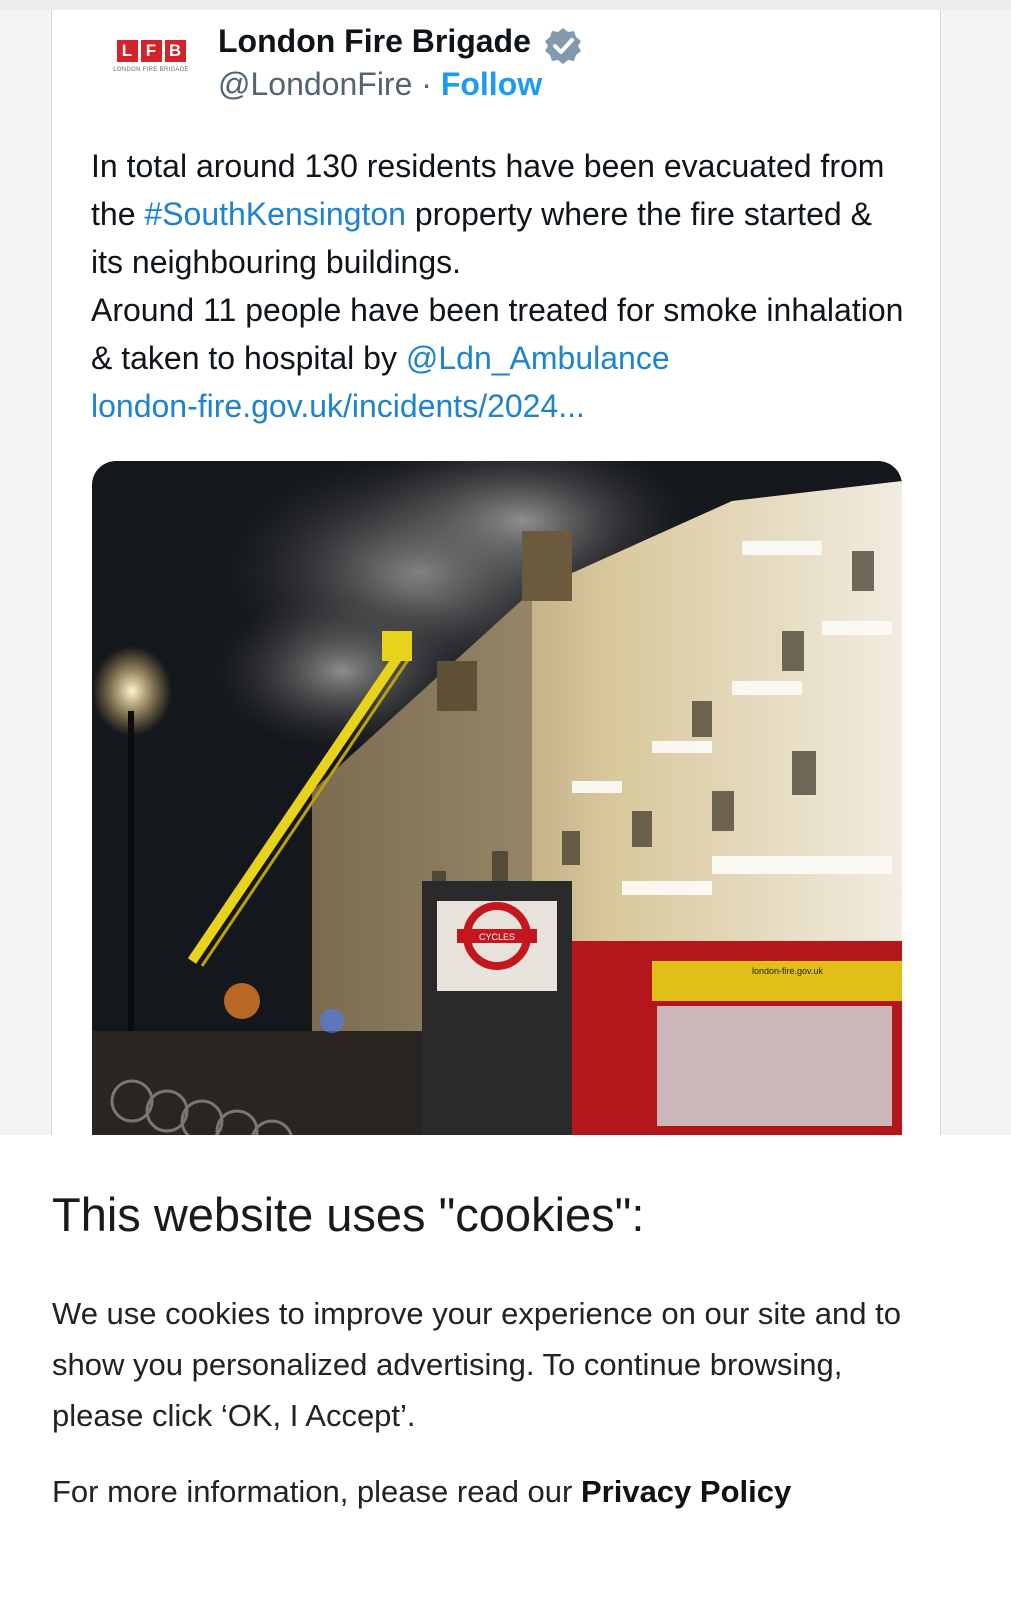  What do you see at coordinates (491, 84) in the screenshot?
I see `follow-button: Follow` at bounding box center [491, 84].